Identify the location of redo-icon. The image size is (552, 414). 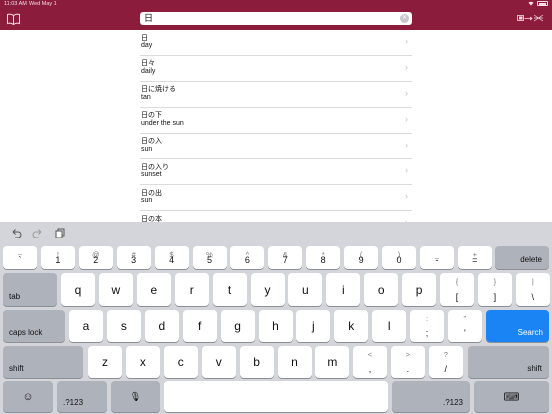
(38, 233).